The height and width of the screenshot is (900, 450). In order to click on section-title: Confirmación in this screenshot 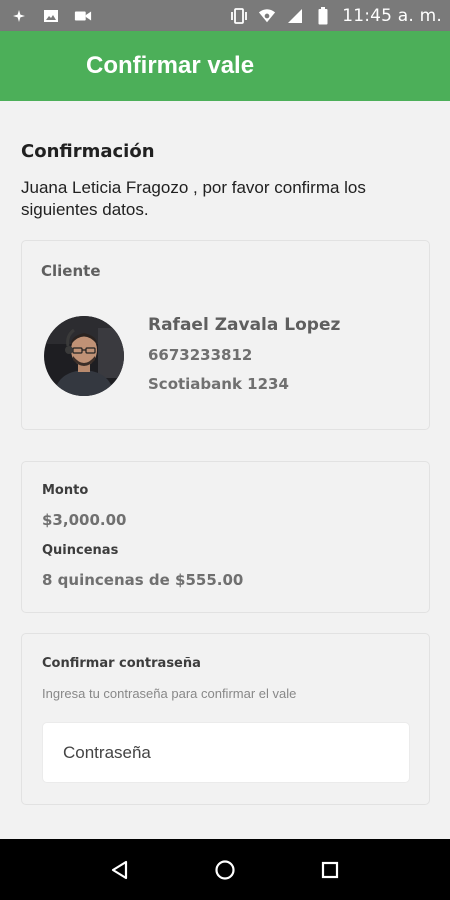, I will do `click(88, 151)`.